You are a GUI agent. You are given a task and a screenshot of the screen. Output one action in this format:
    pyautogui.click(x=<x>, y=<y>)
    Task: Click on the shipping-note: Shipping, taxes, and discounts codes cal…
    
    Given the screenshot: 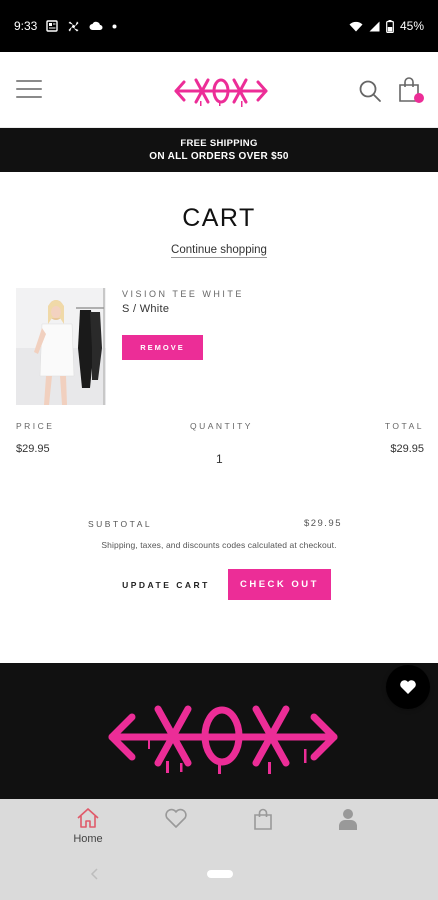 What is the action you would take?
    pyautogui.click(x=219, y=545)
    